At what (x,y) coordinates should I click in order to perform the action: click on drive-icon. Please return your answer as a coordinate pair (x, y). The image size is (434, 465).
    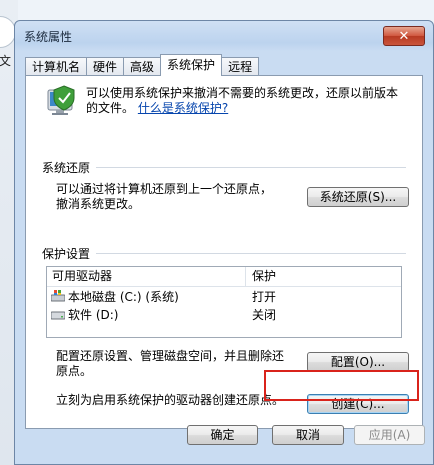
    Looking at the image, I should click on (58, 315).